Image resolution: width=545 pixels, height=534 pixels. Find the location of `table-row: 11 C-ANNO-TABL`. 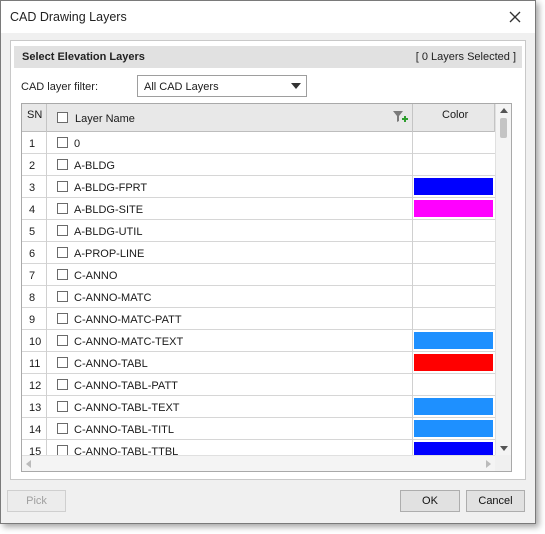

table-row: 11 C-ANNO-TABL is located at coordinates (258, 363).